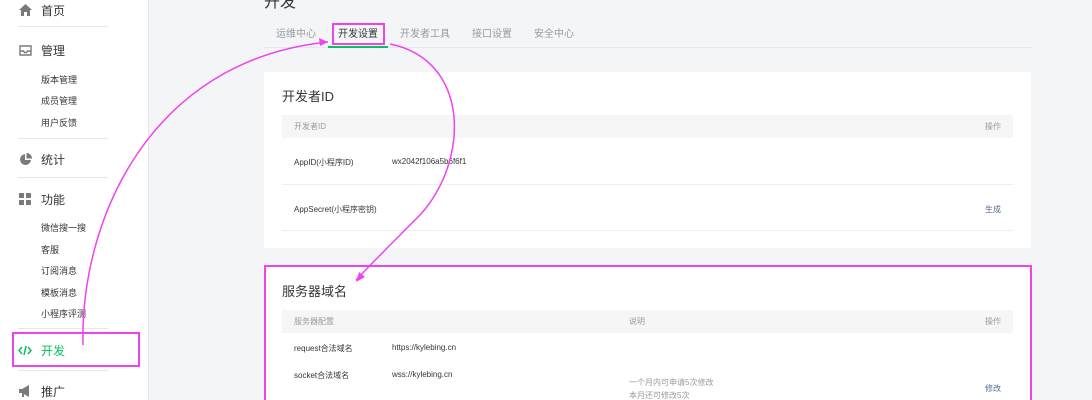 The image size is (1092, 400). Describe the element at coordinates (296, 35) in the screenshot. I see `tab-operations: 运维中心` at that location.